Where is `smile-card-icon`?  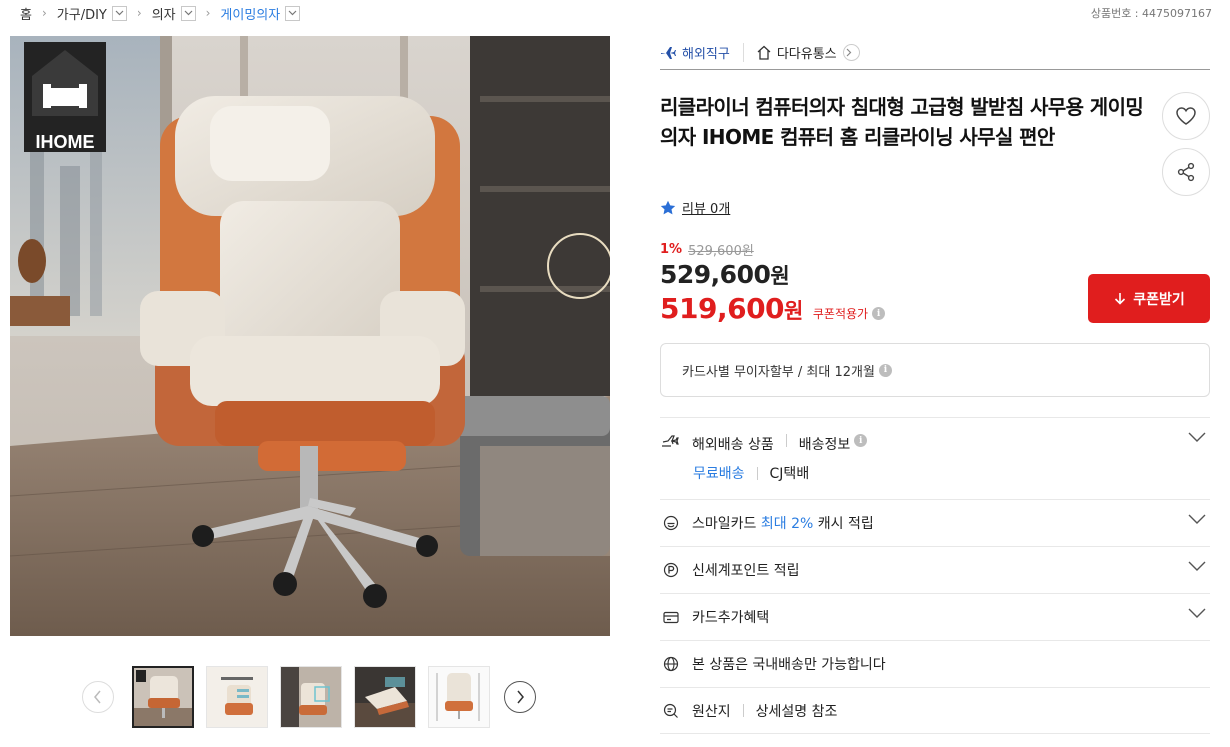
smile-card-icon is located at coordinates (671, 523).